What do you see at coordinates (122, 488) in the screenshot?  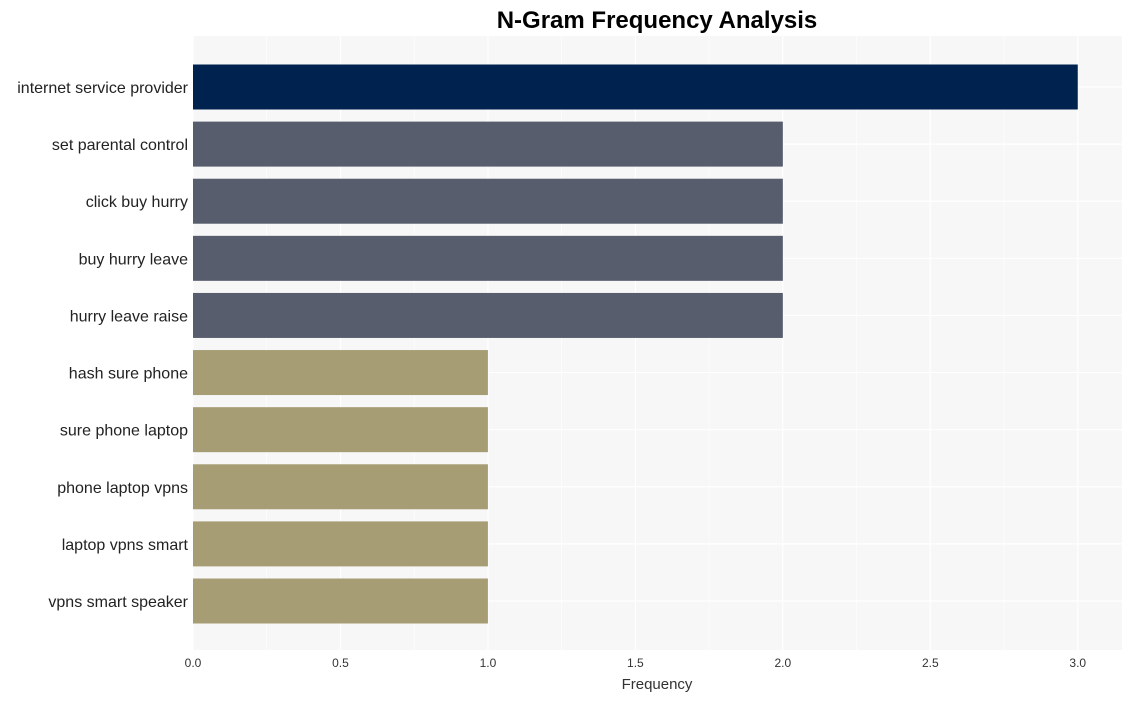 I see `y-tick-label: phone laptop vpns` at bounding box center [122, 488].